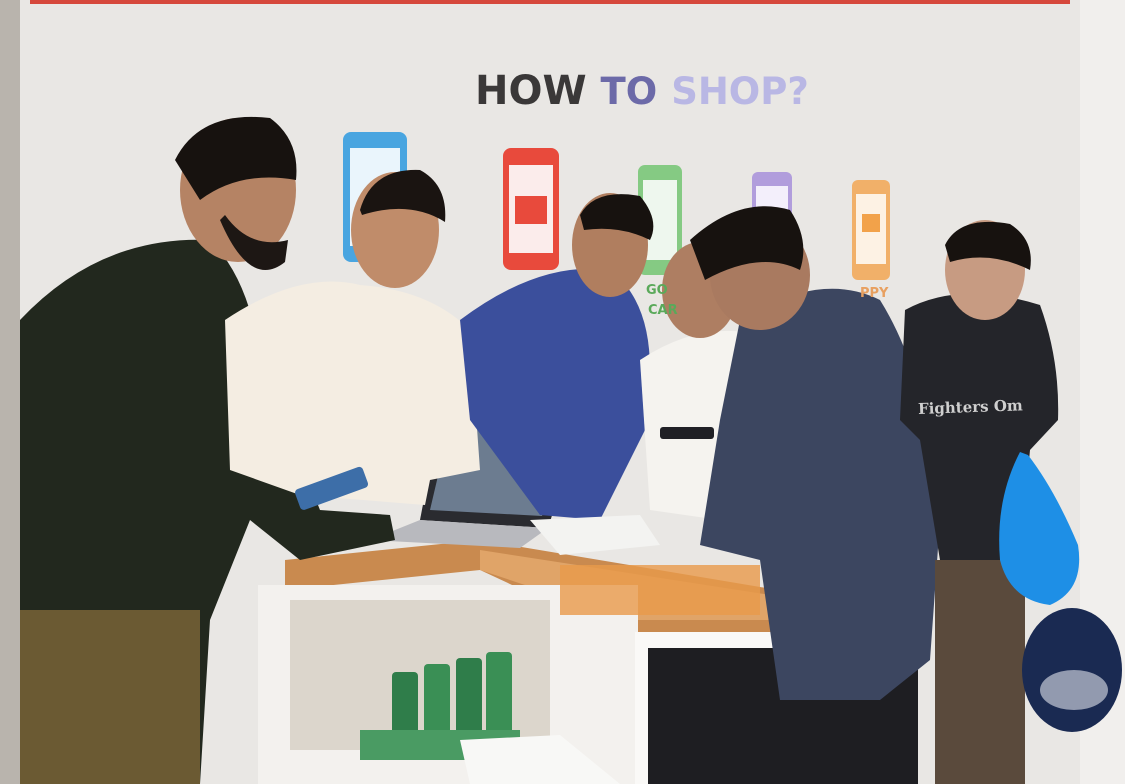 The image size is (1125, 784). Describe the element at coordinates (871, 230) in the screenshot. I see `orange-phone-icon` at that location.